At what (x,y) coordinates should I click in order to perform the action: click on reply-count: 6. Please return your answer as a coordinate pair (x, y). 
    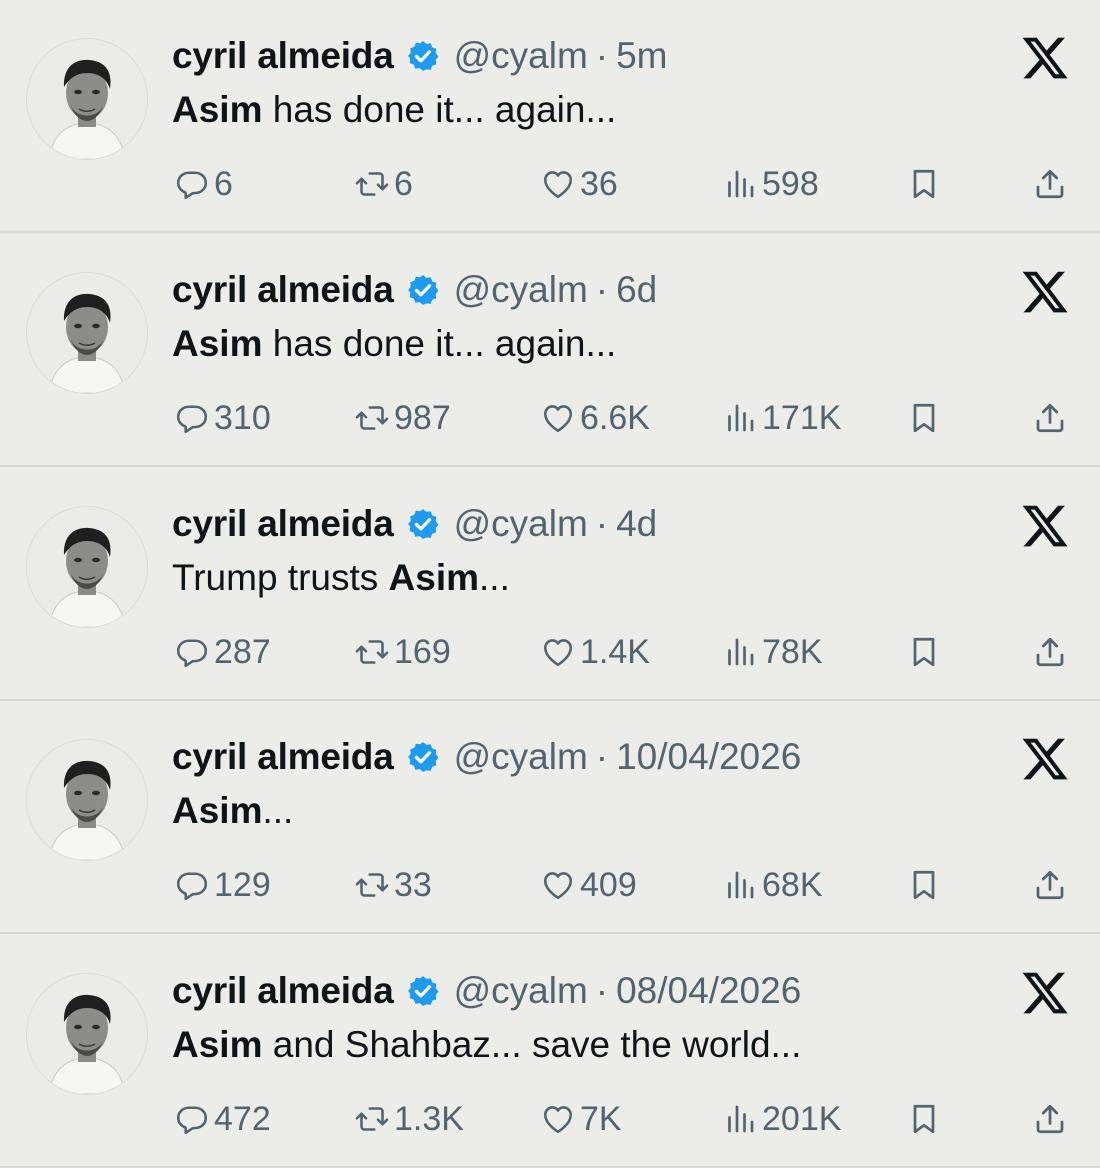
    Looking at the image, I should click on (223, 183).